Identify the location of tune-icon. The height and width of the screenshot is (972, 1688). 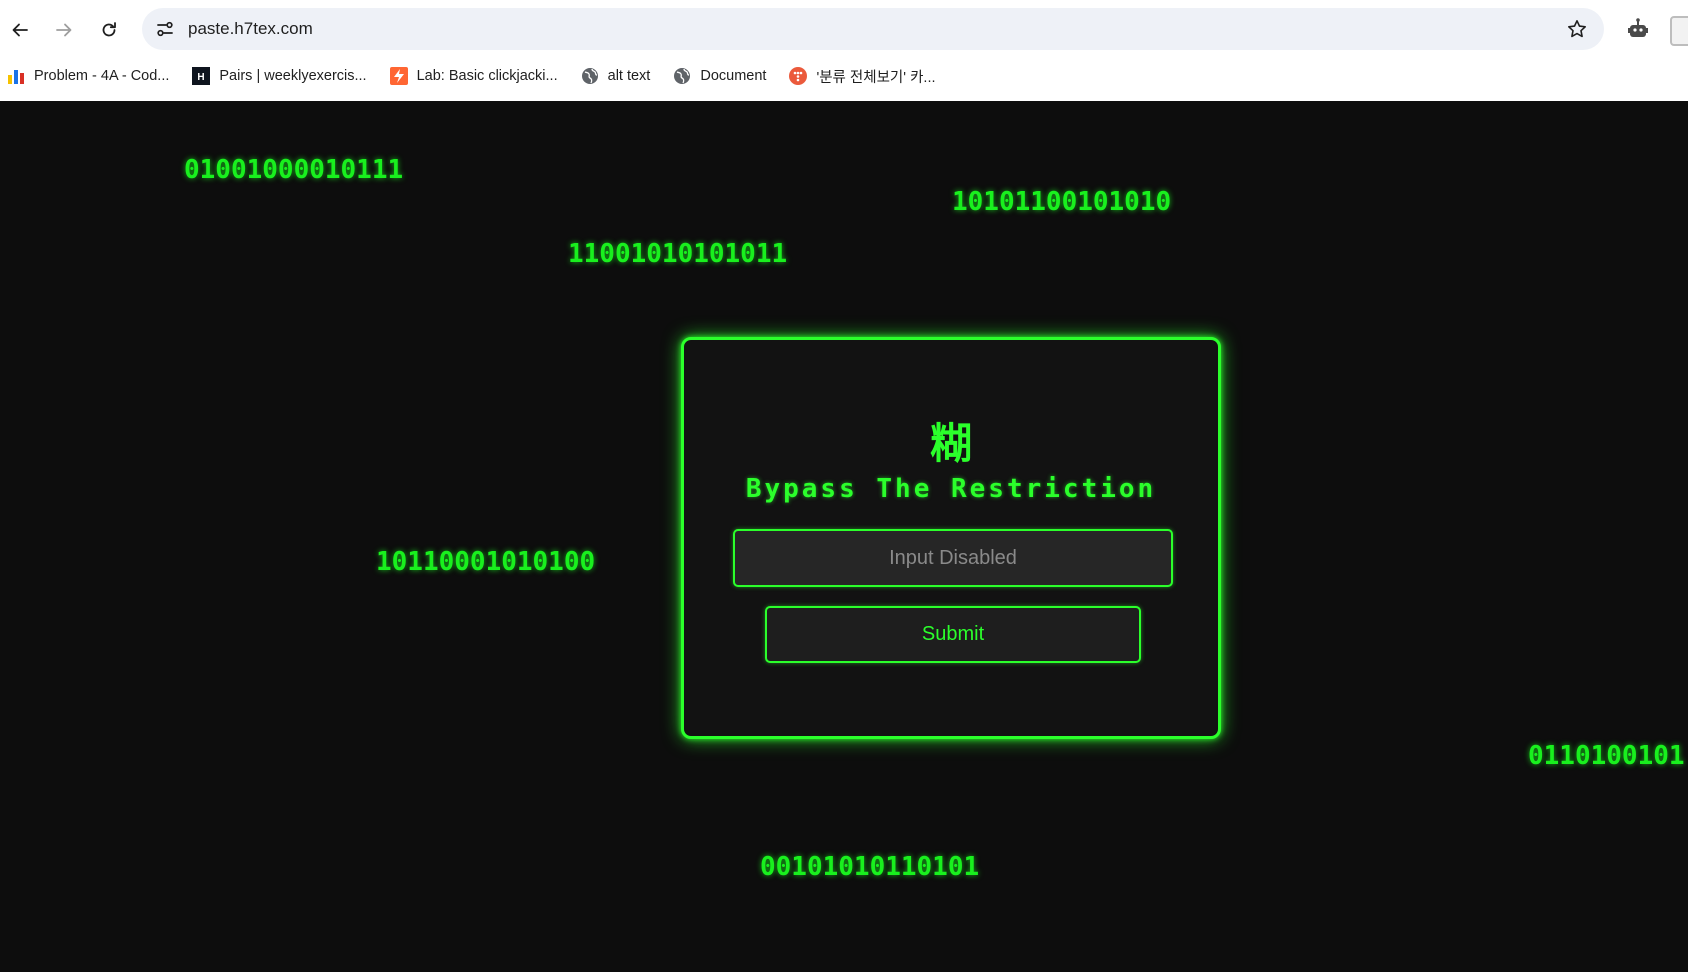
(165, 29).